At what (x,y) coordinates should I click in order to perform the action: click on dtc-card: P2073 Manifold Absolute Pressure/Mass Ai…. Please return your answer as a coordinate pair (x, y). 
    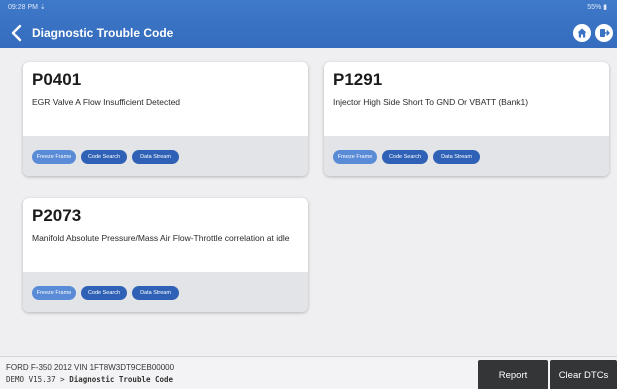
    Looking at the image, I should click on (165, 255).